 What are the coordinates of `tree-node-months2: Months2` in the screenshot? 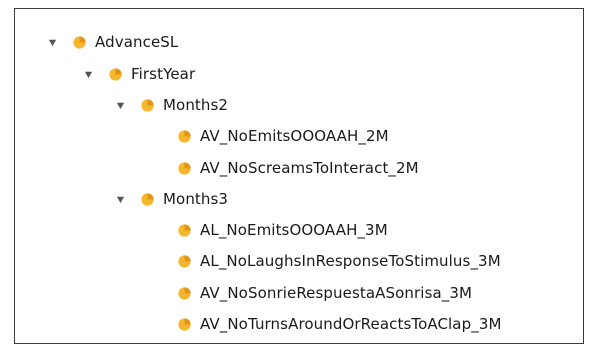 It's located at (171, 105).